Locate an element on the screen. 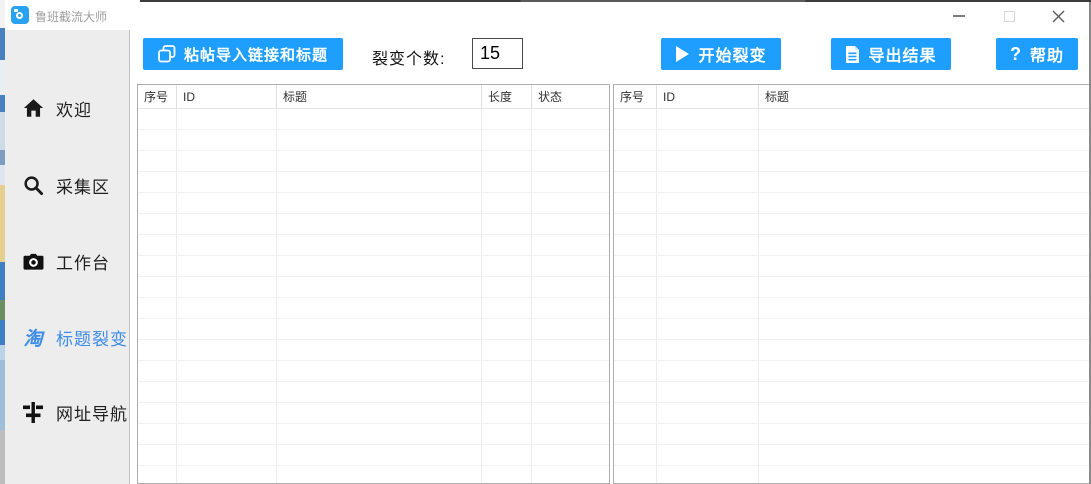 The height and width of the screenshot is (484, 1091). sidebar-item-label: 标题裂变 is located at coordinates (92, 339).